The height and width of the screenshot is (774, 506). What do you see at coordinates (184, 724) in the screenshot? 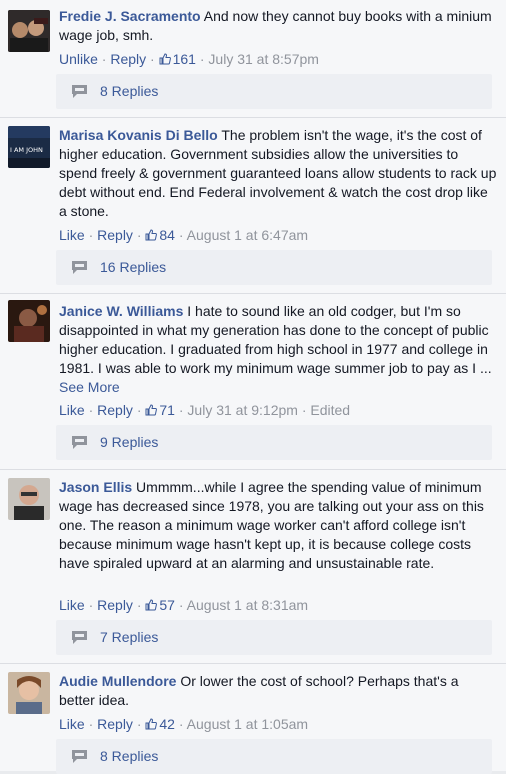
I see `comment-actions: Like · Reply · 42 · August 1 at 1:05am` at bounding box center [184, 724].